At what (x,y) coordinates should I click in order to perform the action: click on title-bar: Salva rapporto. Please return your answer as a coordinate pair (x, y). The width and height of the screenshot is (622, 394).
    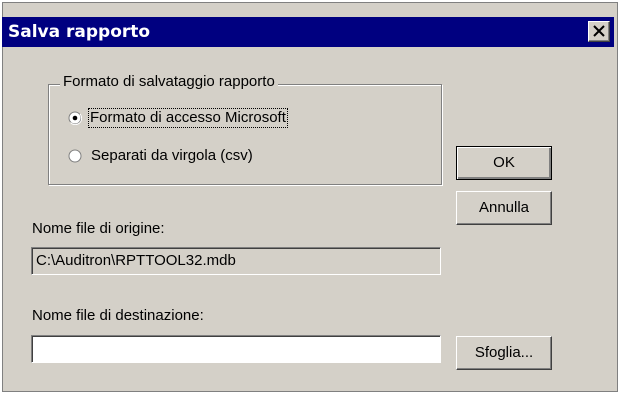
    Looking at the image, I should click on (308, 32).